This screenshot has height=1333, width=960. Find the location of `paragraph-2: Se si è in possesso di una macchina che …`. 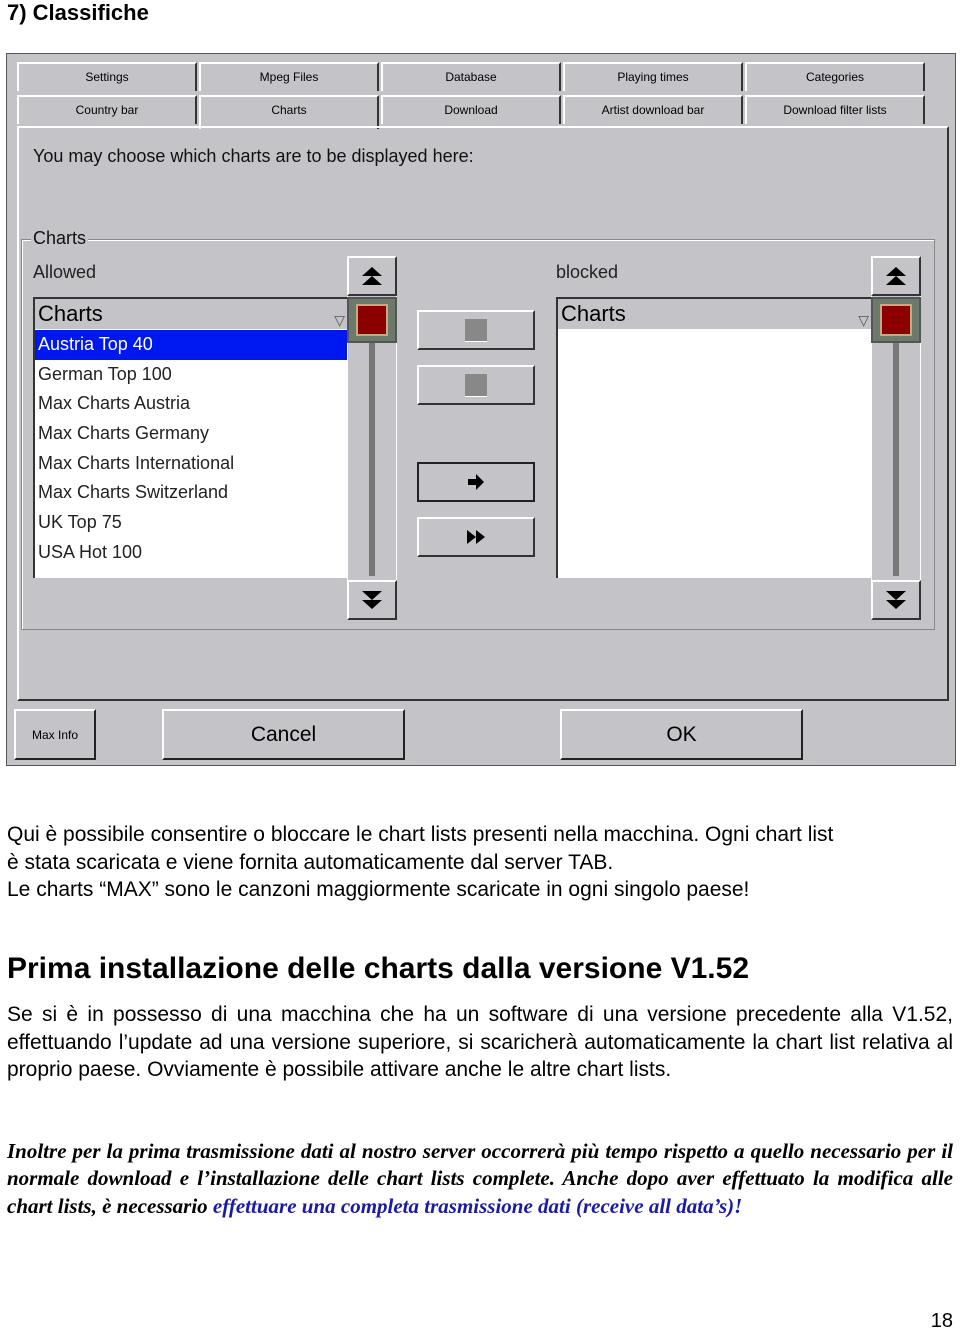

paragraph-2: Se si è in possesso di una macchina che … is located at coordinates (480, 1042).